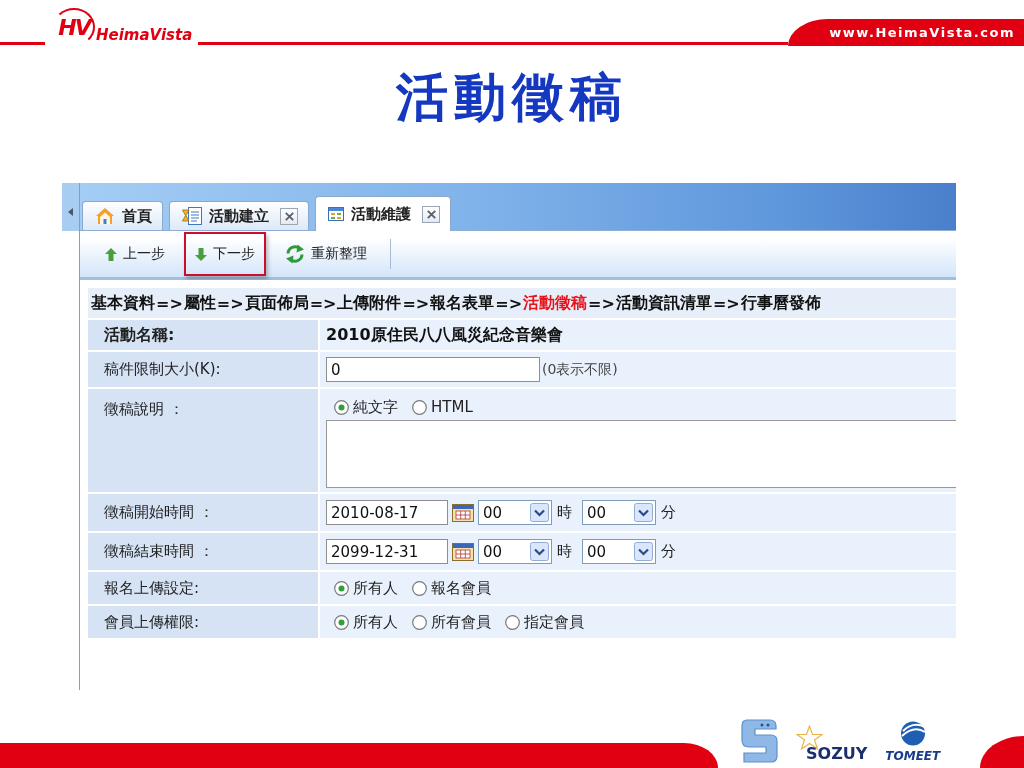 Image resolution: width=1024 pixels, height=768 pixels. I want to click on field-label: 稿件限制大小(K):, so click(203, 369).